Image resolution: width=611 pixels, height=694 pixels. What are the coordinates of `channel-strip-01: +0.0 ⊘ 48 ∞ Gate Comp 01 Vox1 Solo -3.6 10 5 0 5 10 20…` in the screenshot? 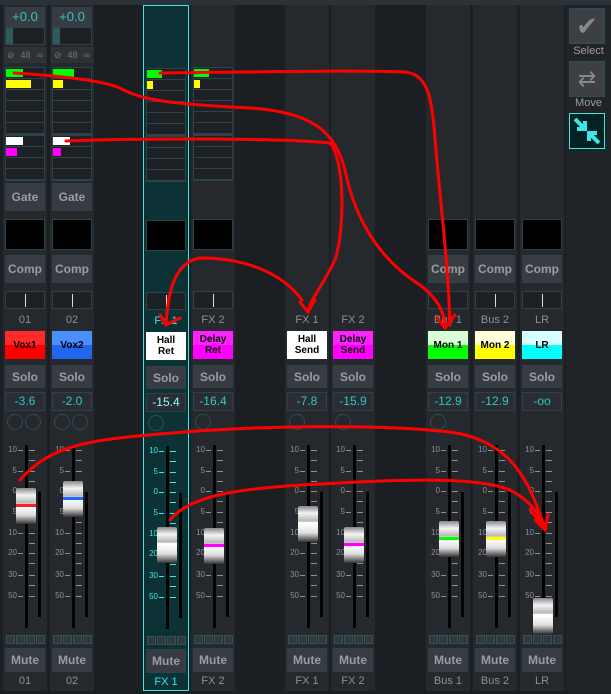 It's located at (25, 348).